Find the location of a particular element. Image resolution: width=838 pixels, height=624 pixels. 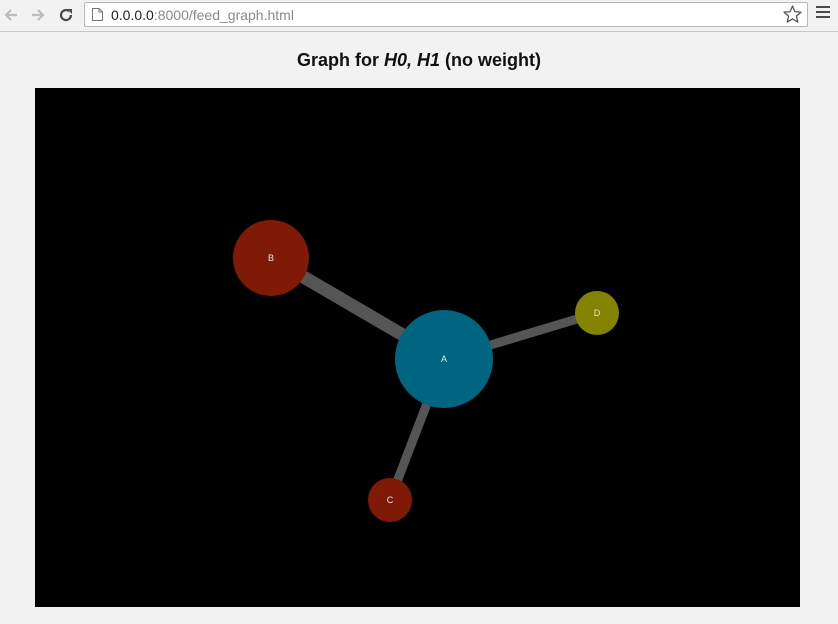

url-path: :8000/feed_graph.html is located at coordinates (223, 15).